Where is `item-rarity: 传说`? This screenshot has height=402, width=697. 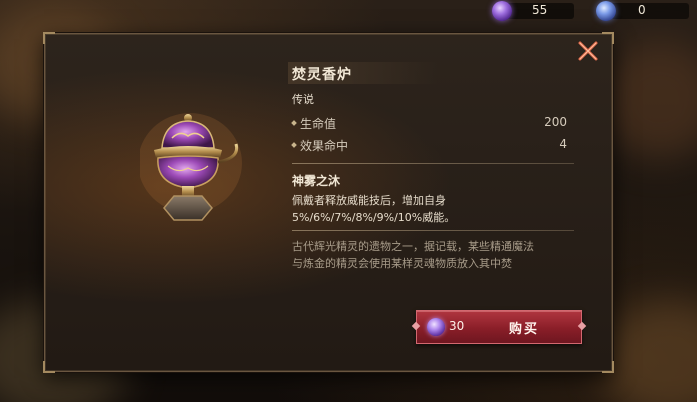
item-rarity: 传说 is located at coordinates (303, 99).